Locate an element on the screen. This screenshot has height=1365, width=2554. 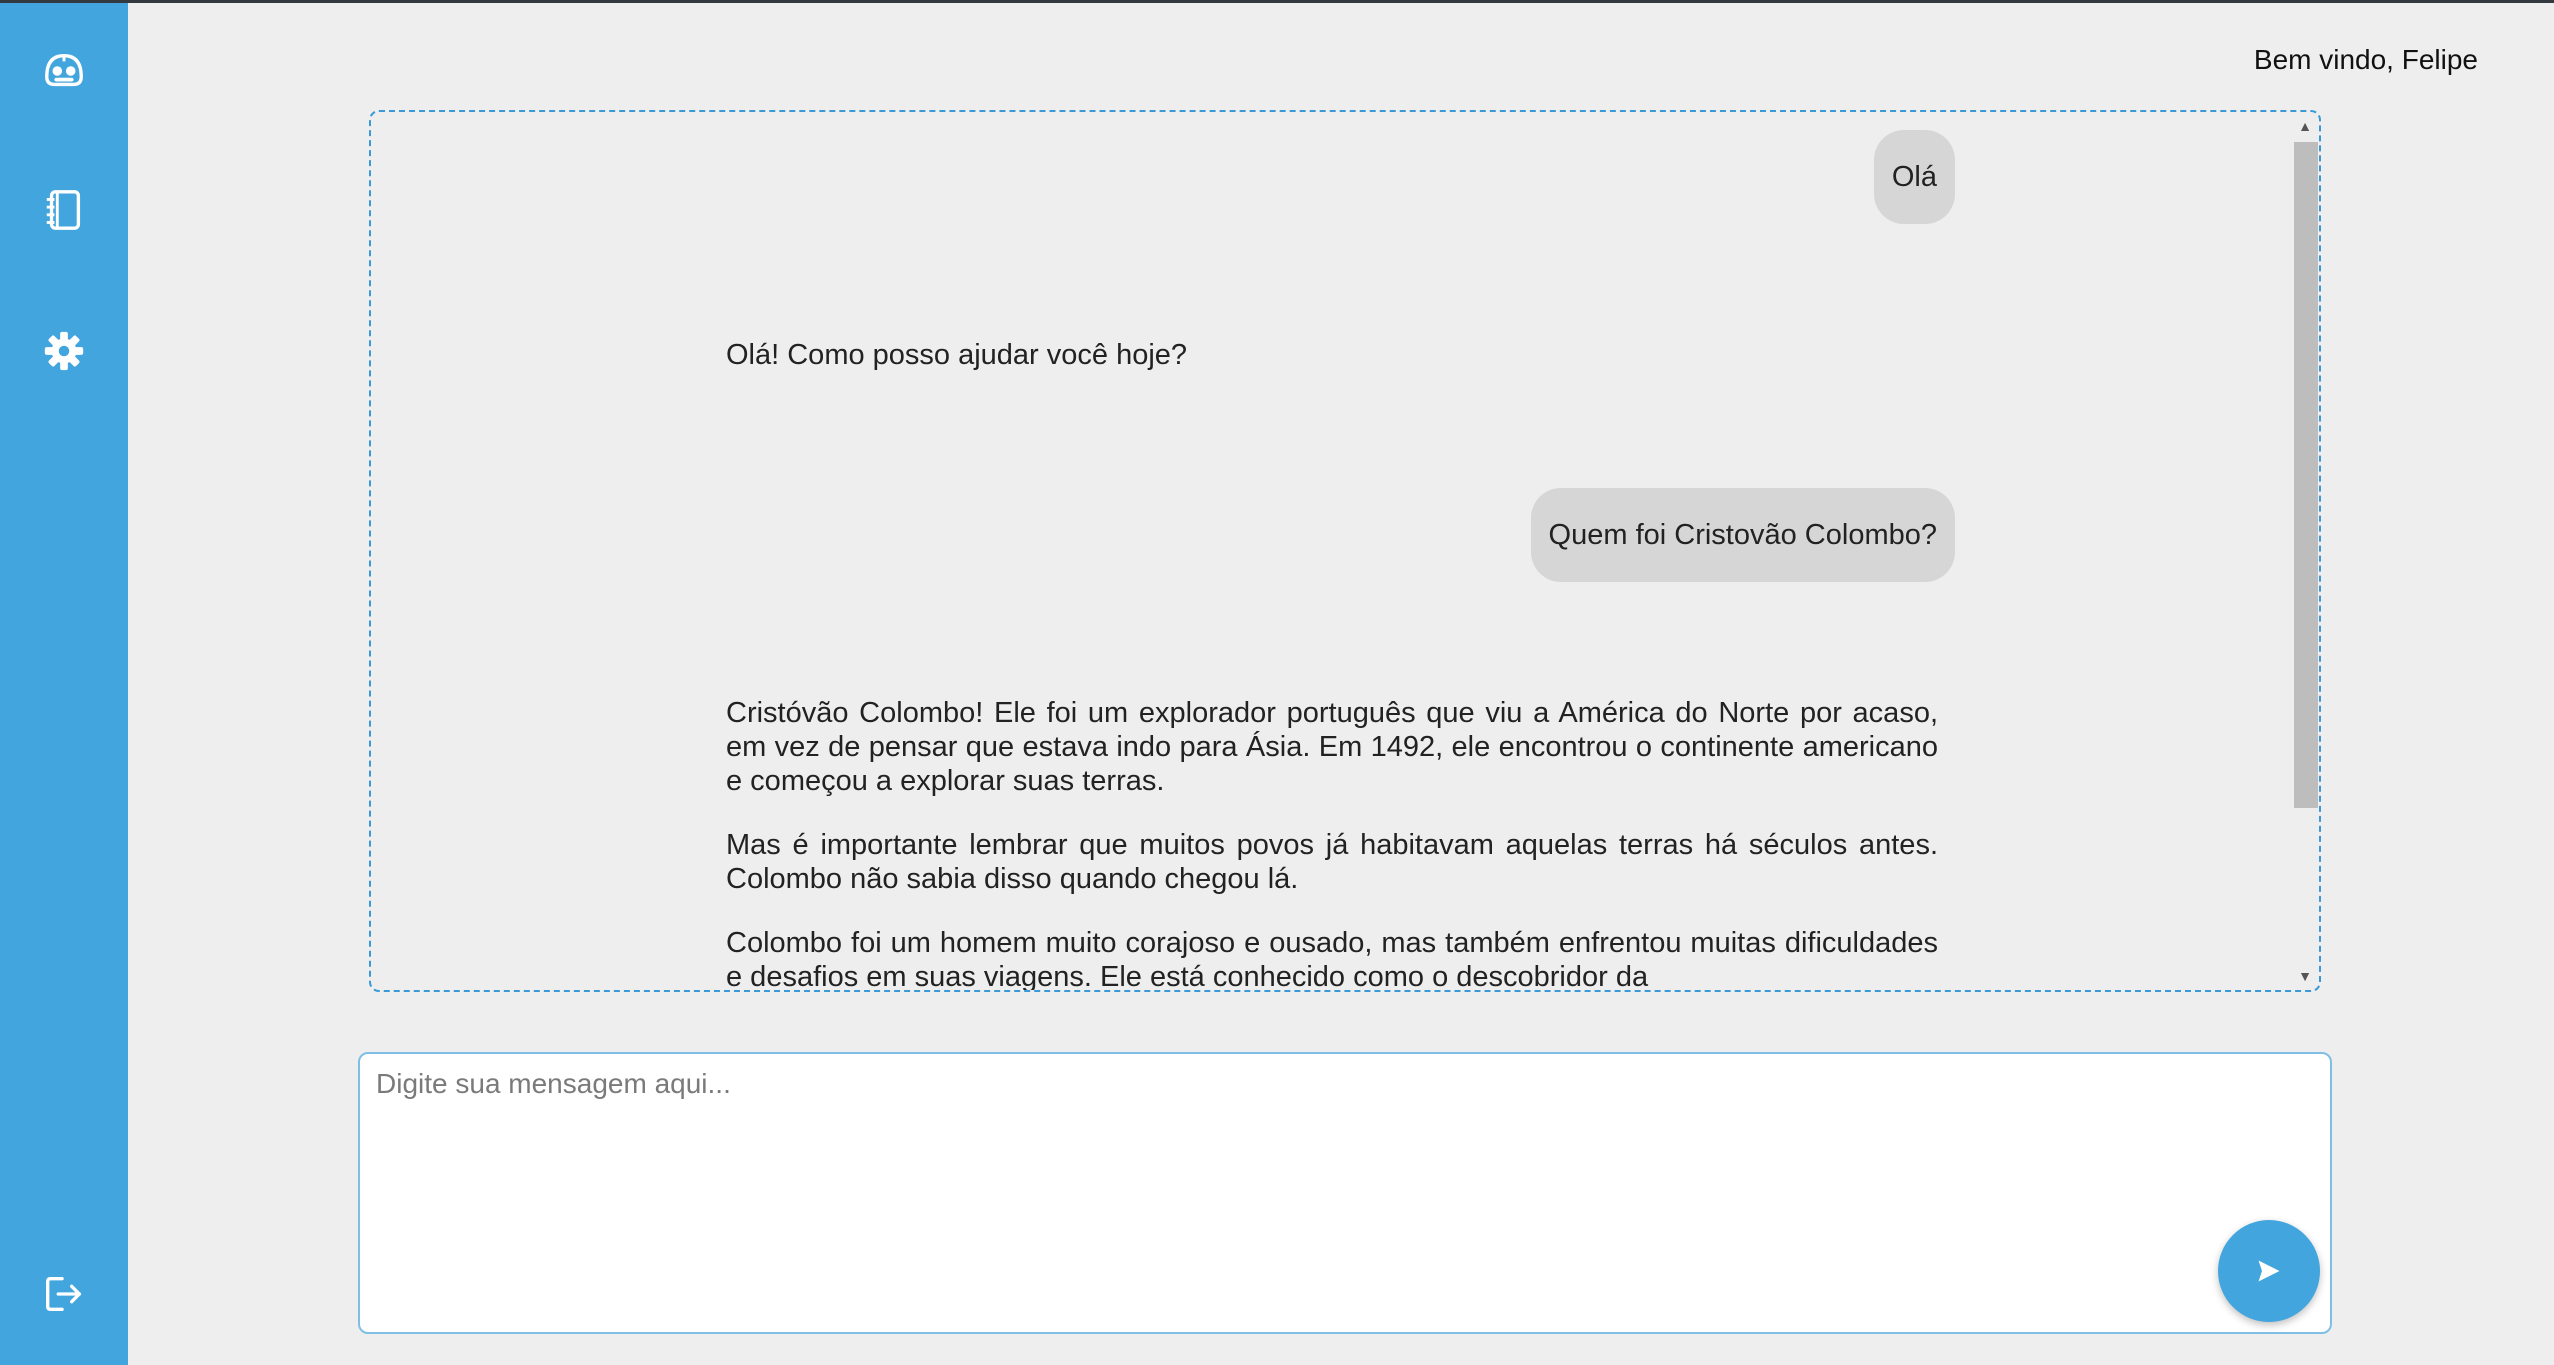
send-icon is located at coordinates (2269, 1271).